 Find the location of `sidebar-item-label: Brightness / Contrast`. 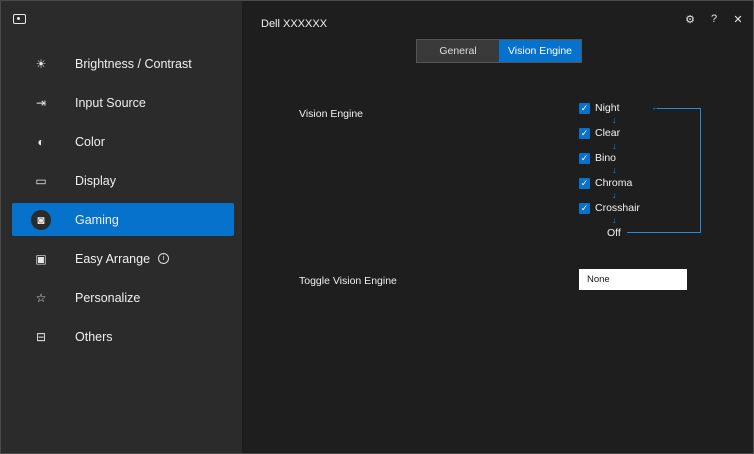

sidebar-item-label: Brightness / Contrast is located at coordinates (133, 63).